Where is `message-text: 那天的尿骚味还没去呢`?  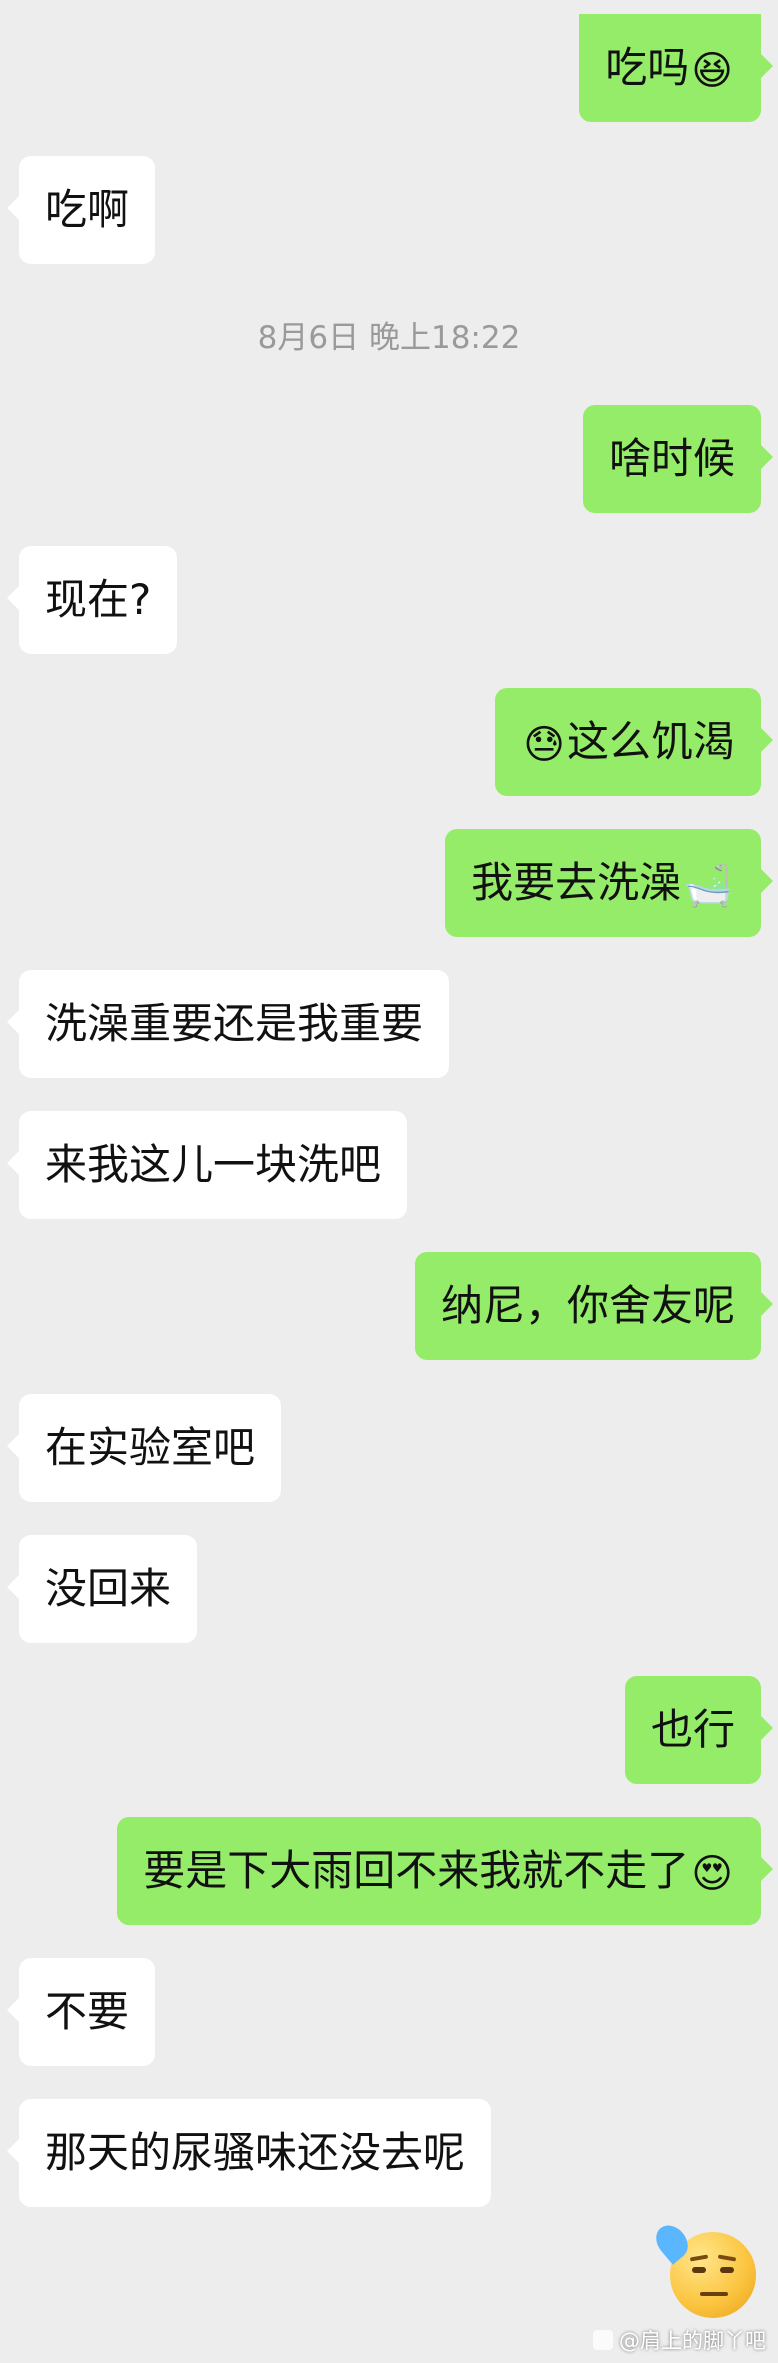
message-text: 那天的尿骚味还没去呢 is located at coordinates (255, 2152).